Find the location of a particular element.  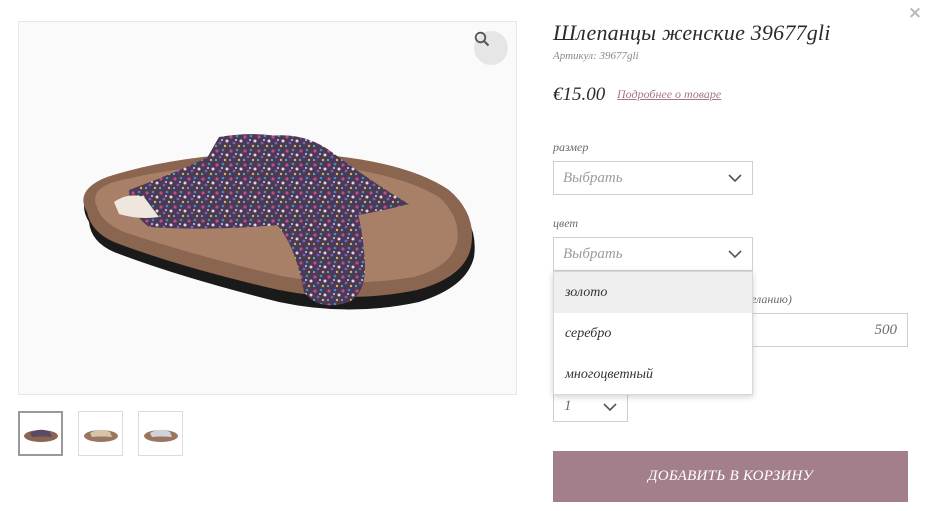

color-dropdown-menu: золото серебро многоцветный is located at coordinates (653, 333).